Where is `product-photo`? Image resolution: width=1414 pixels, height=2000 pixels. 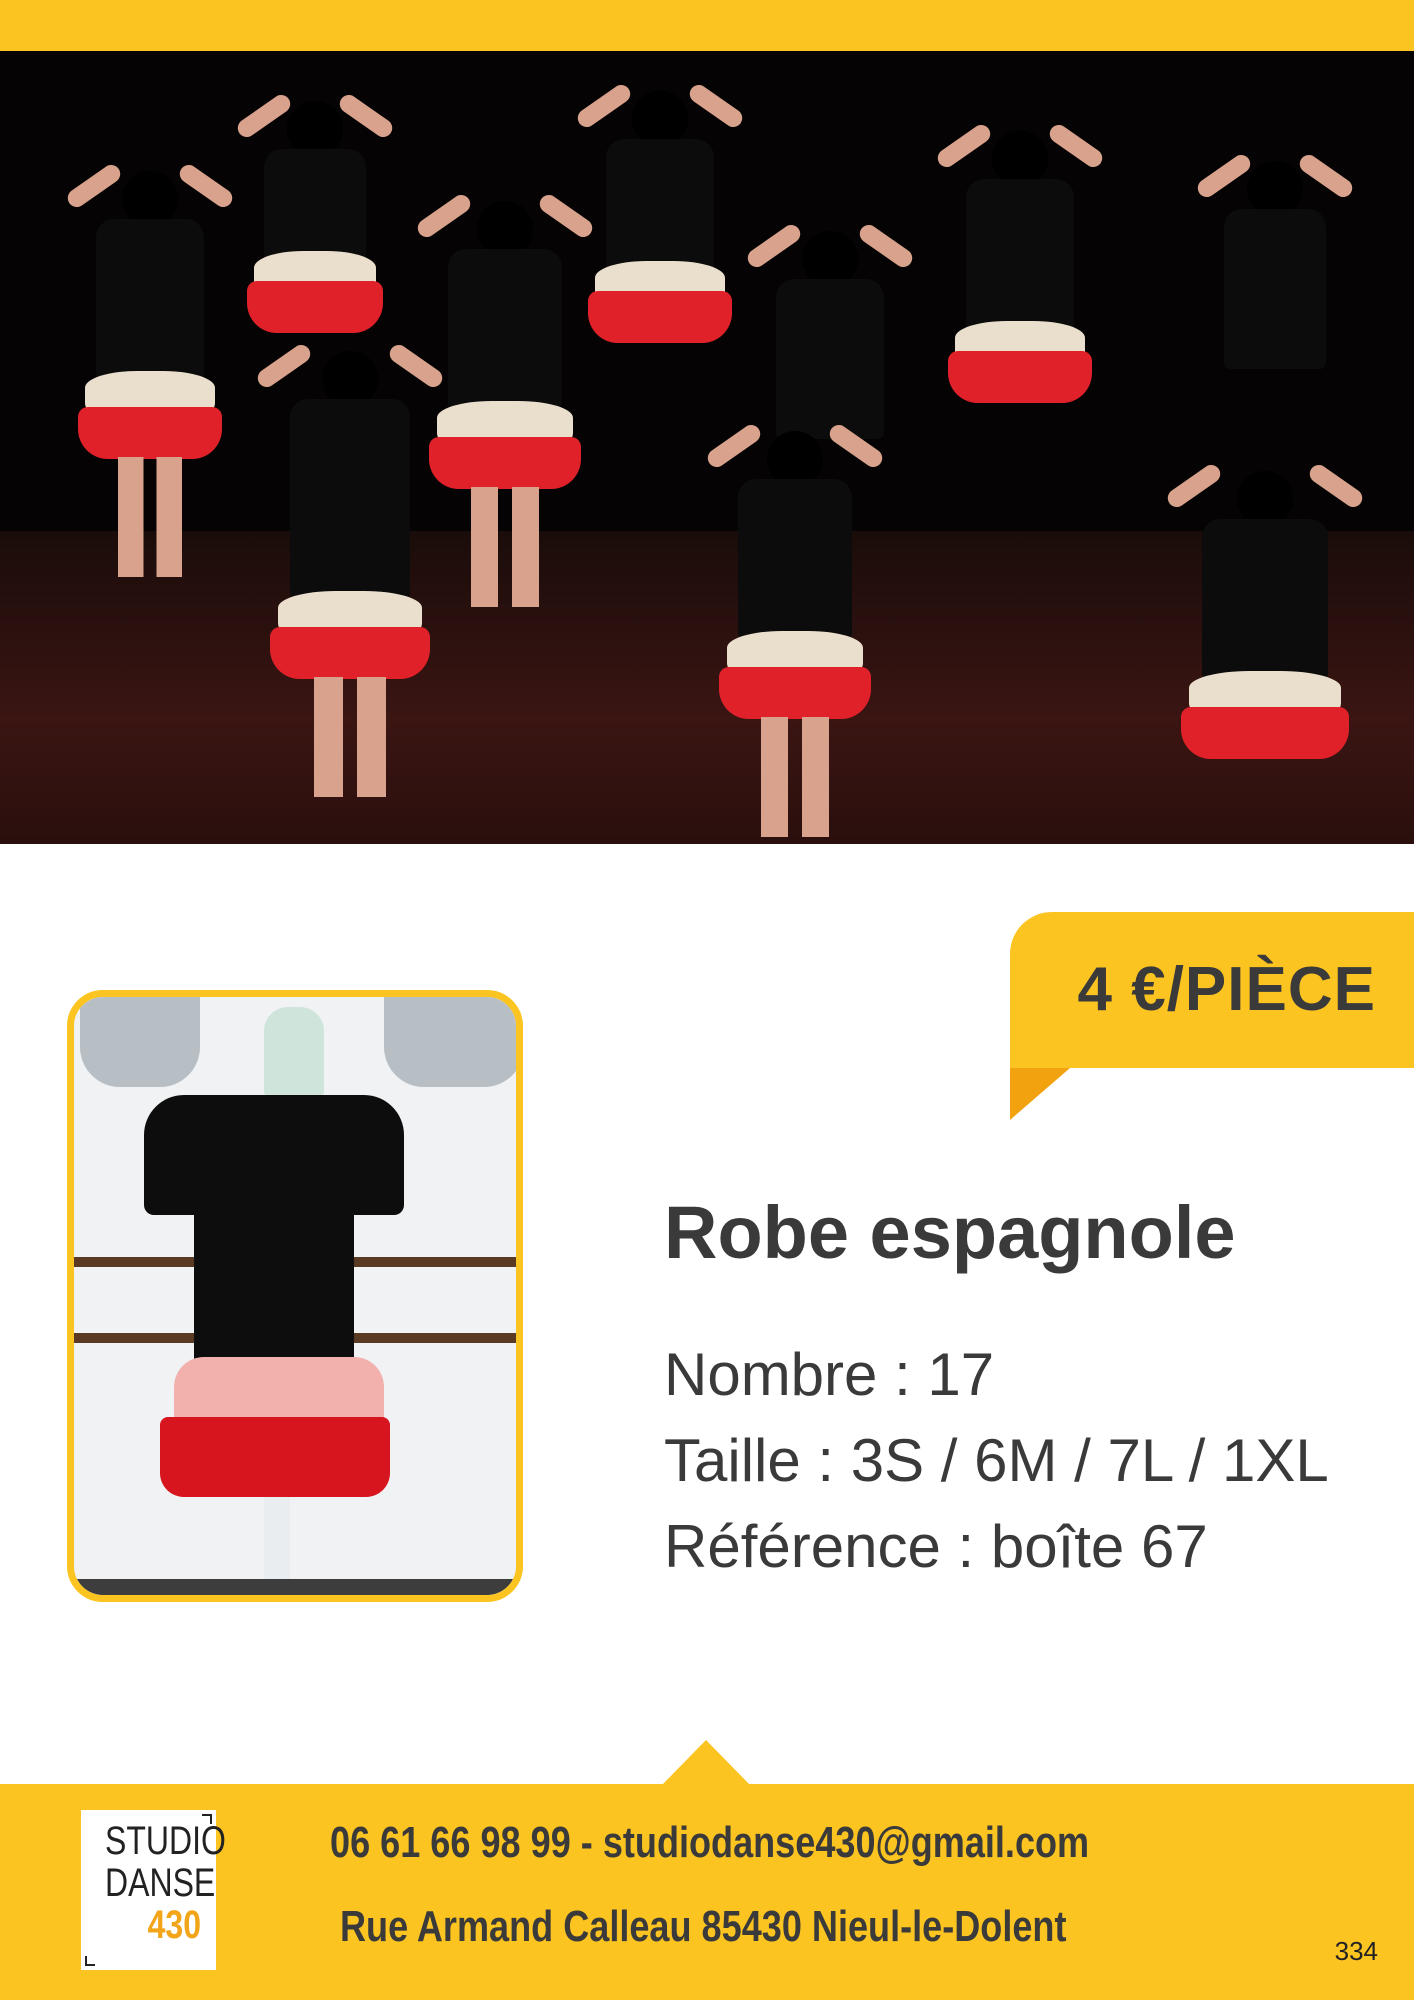 product-photo is located at coordinates (295, 1296).